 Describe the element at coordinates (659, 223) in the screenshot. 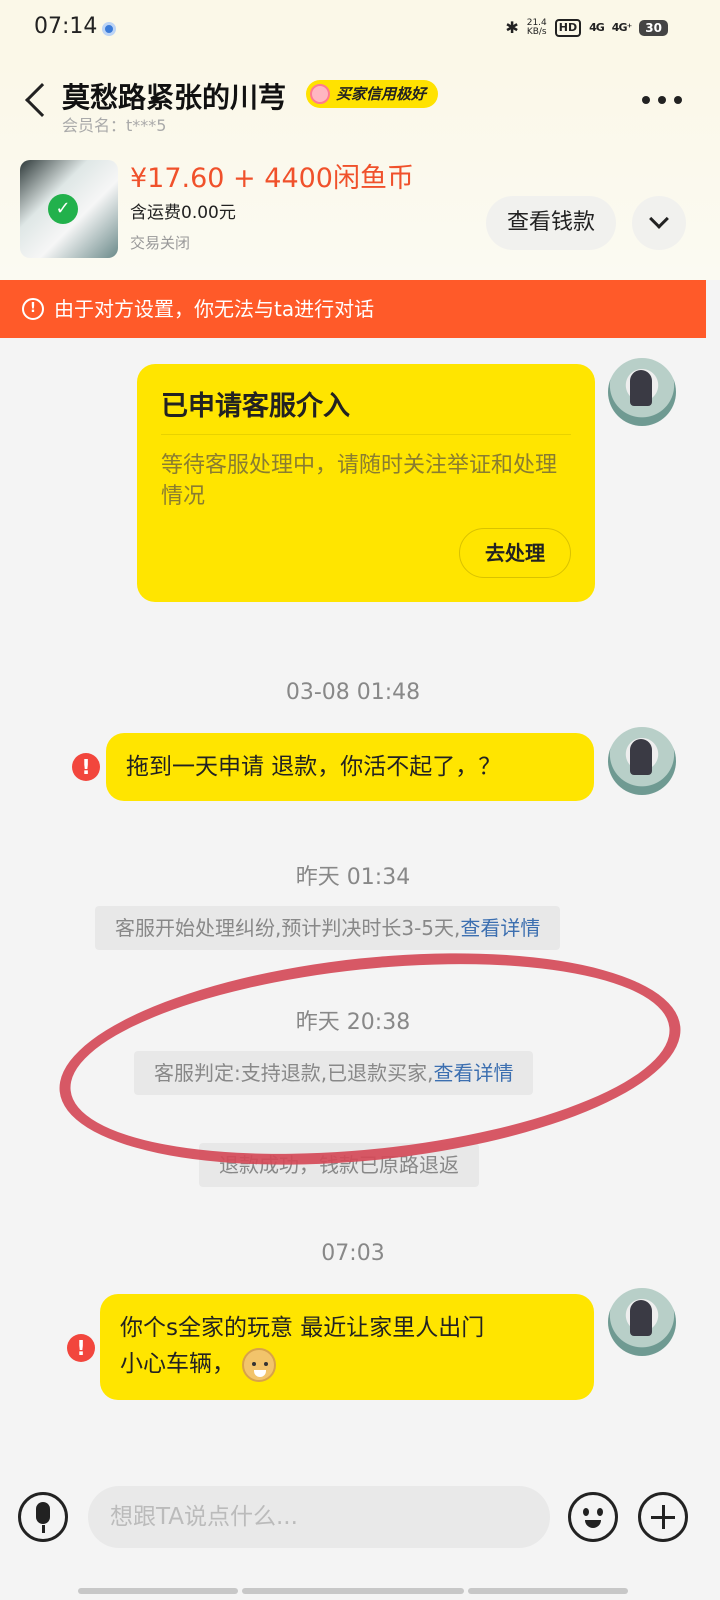

I see `chevron-down-icon` at that location.